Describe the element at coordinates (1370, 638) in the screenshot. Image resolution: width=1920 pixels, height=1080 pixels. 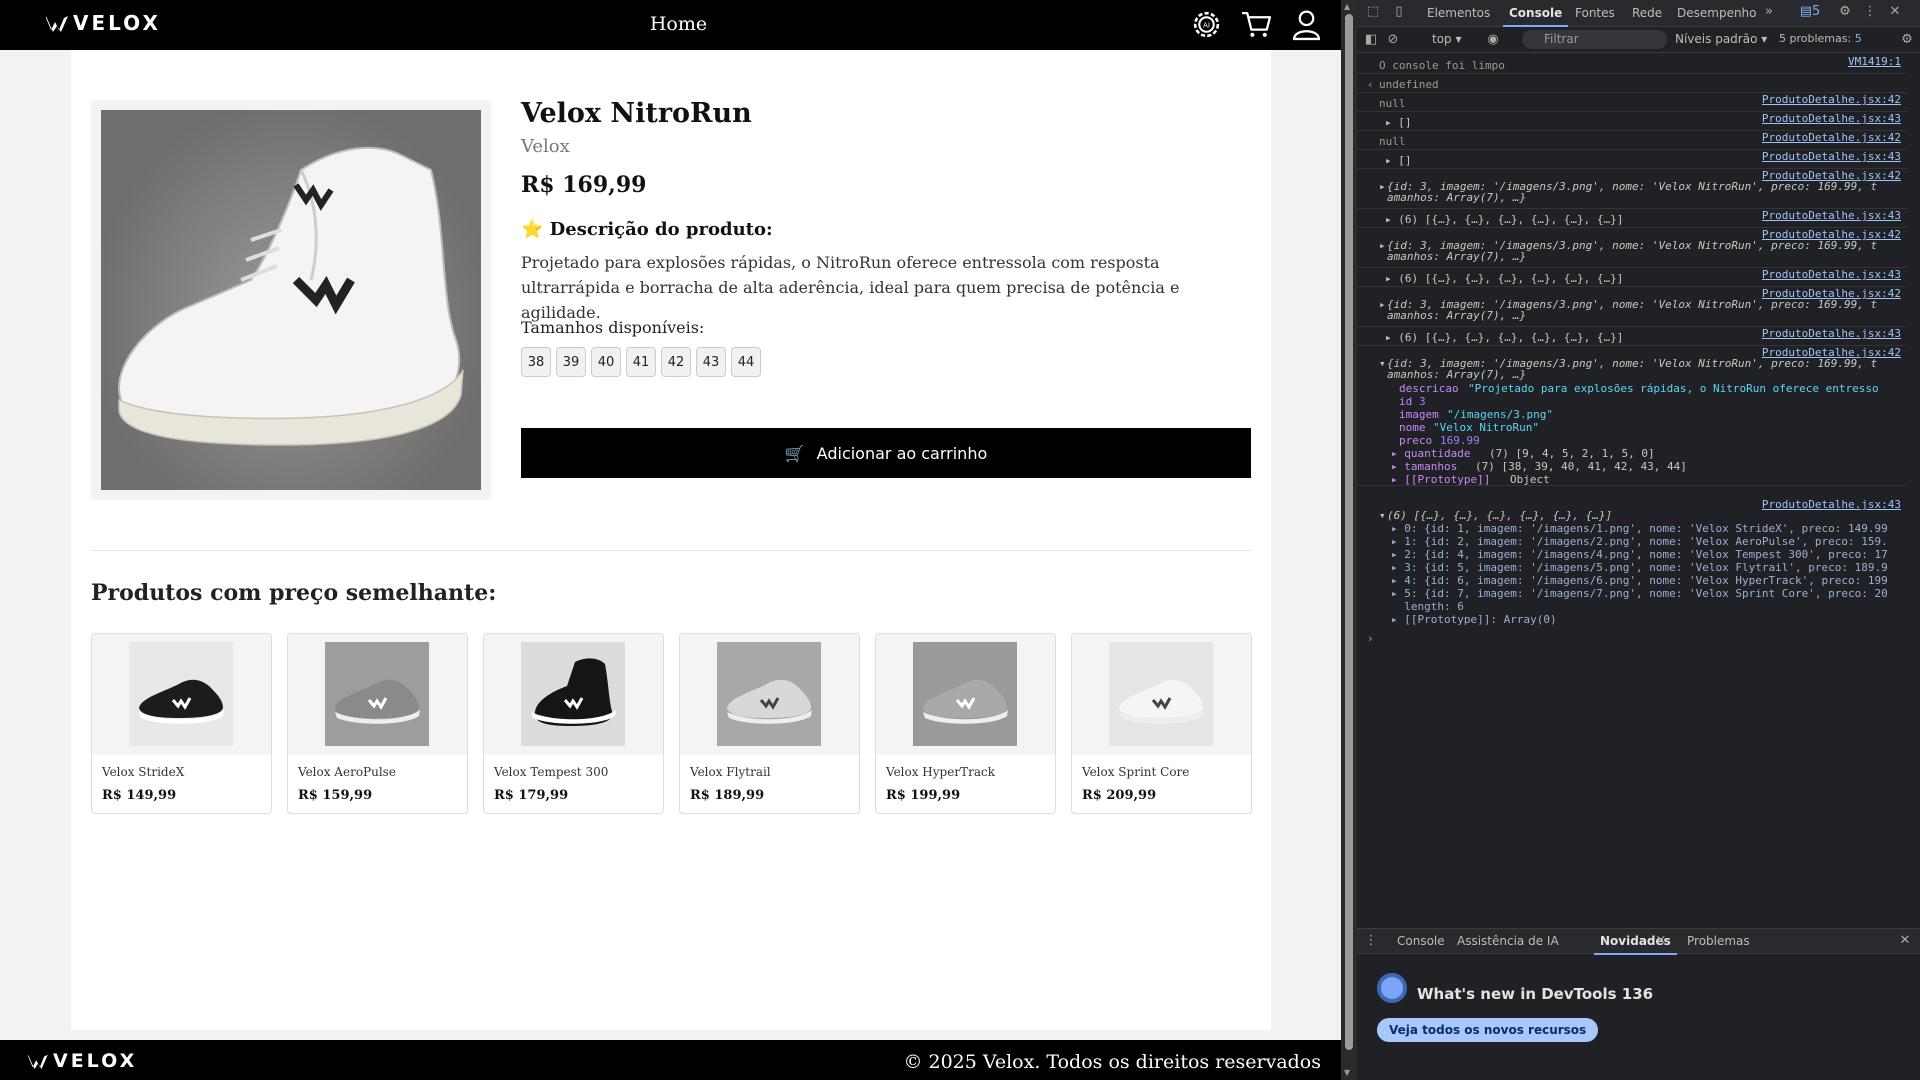
I see `console-prompt-icon: ›` at that location.